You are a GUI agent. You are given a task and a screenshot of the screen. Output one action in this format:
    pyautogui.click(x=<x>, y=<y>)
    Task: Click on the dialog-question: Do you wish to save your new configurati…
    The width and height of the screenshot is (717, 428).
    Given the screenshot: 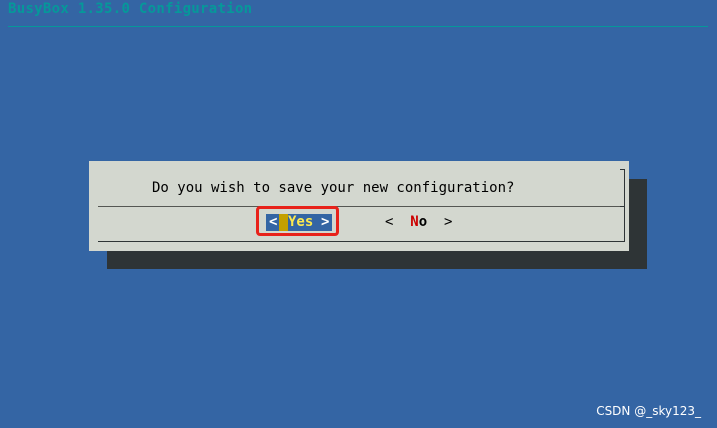 What is the action you would take?
    pyautogui.click(x=333, y=188)
    